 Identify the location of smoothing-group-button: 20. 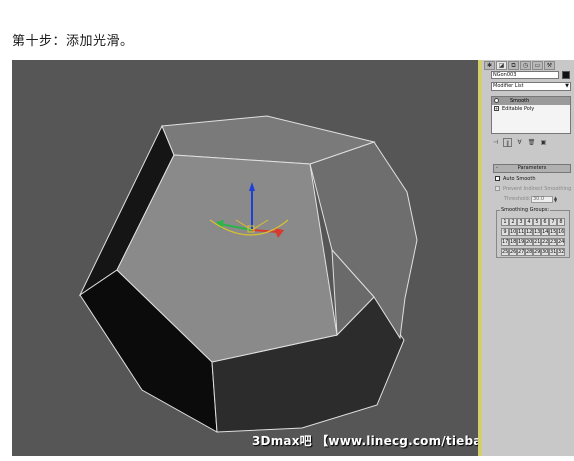
(529, 242).